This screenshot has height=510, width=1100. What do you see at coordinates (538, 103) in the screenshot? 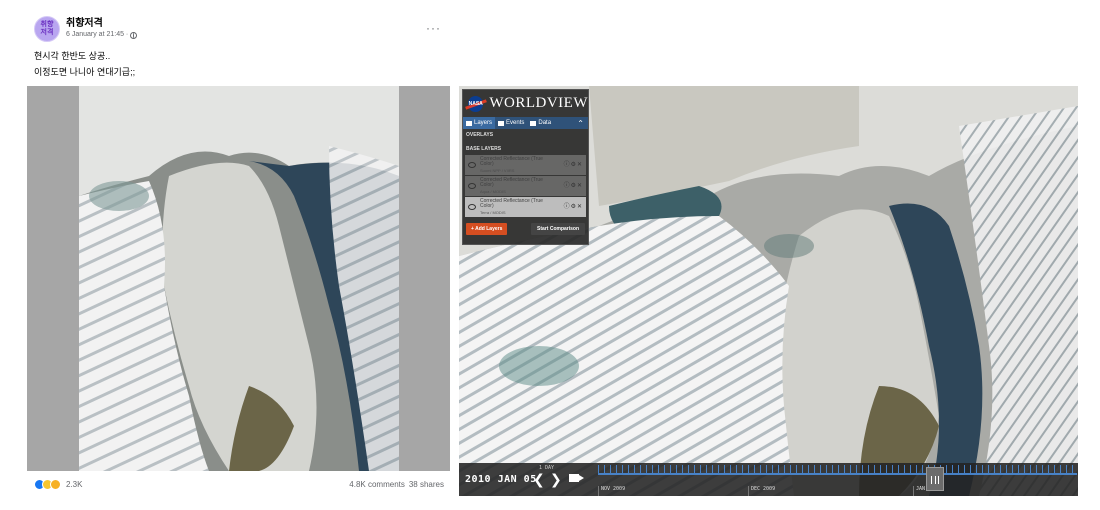
I see `worldview-title: WORLDVIEW` at bounding box center [538, 103].